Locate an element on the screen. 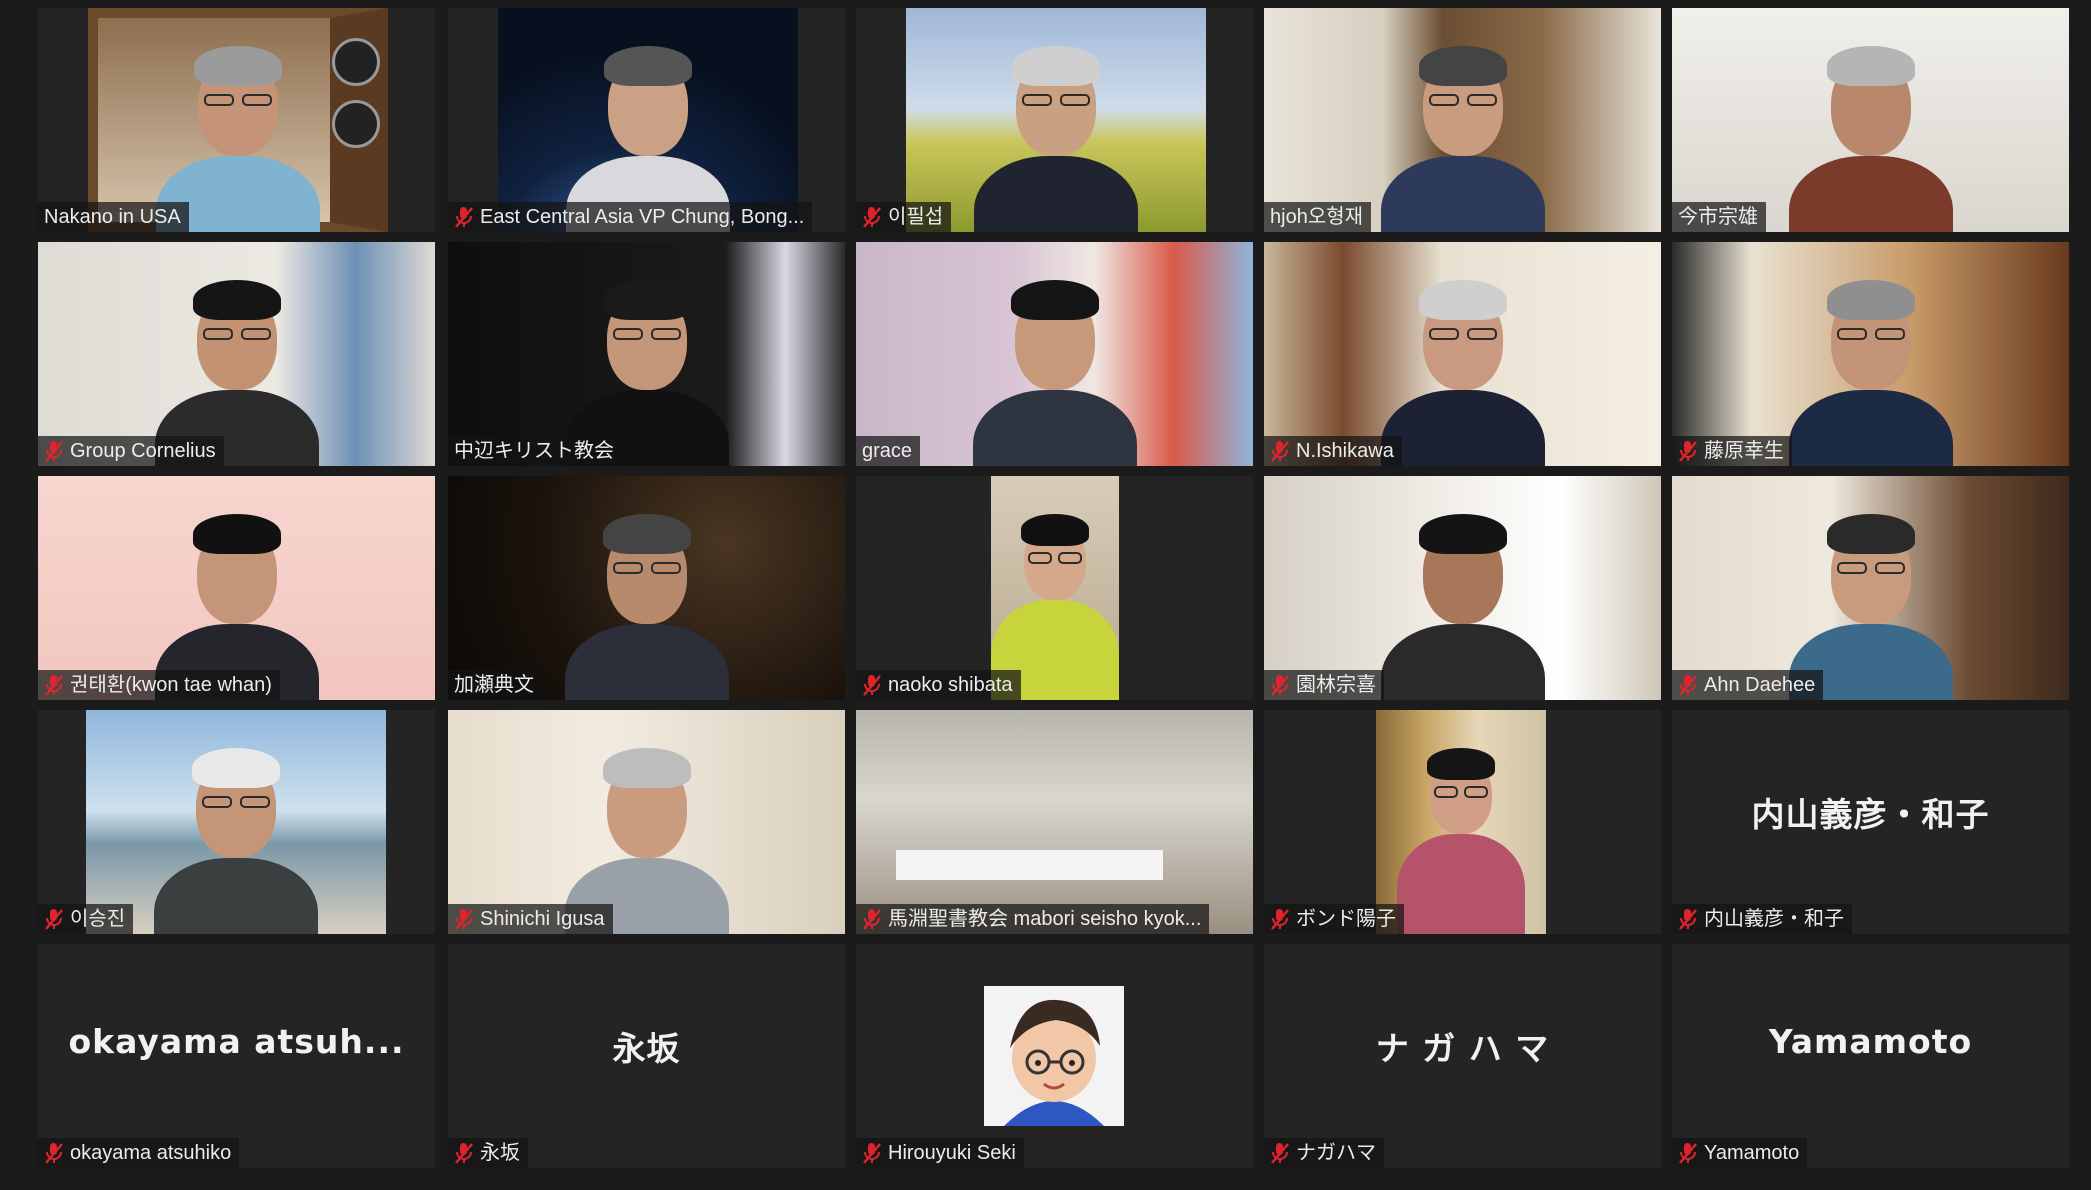 The height and width of the screenshot is (1190, 2091). participant-tile: naoko shibata is located at coordinates (1054, 588).